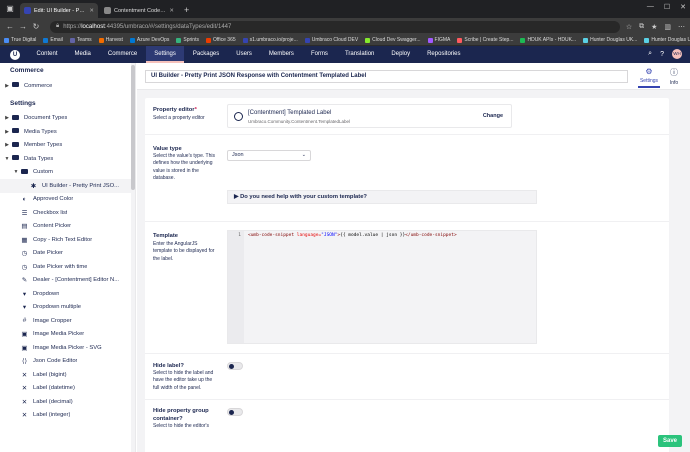  What do you see at coordinates (67, 267) in the screenshot?
I see `tree-item: ◷ Date Picker with time` at bounding box center [67, 267].